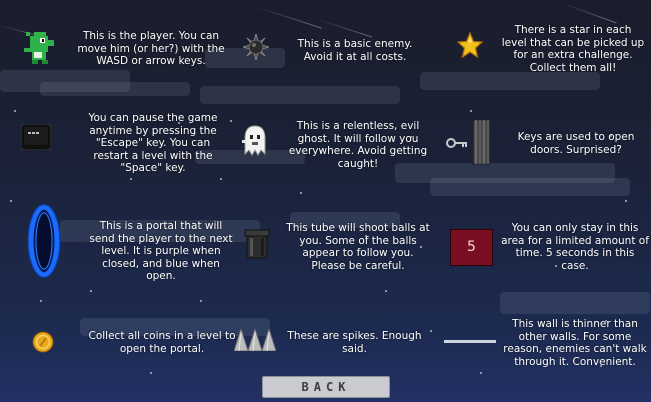 The width and height of the screenshot is (651, 402). I want to click on thin-wall-icon, so click(470, 341).